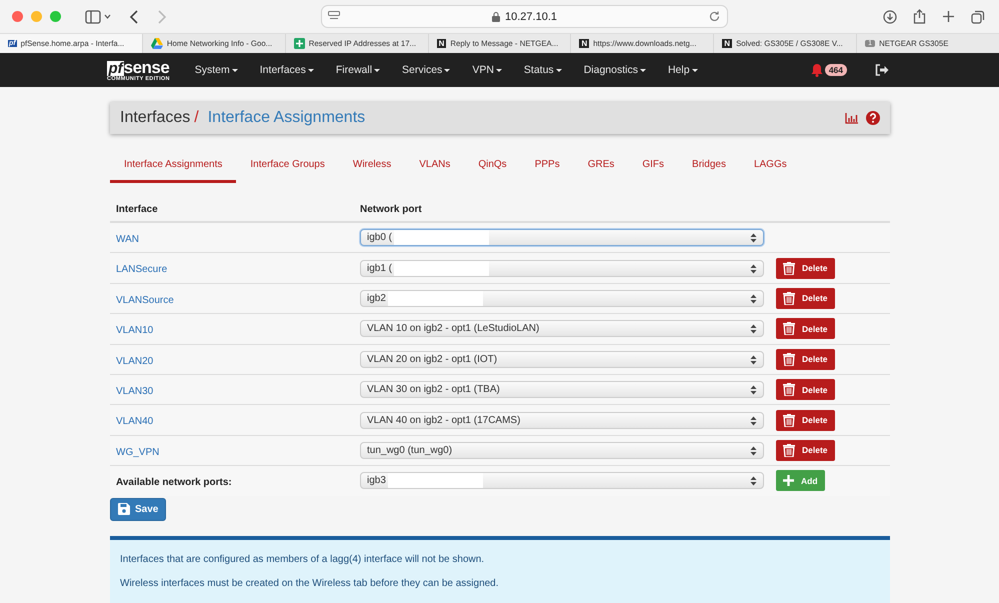  Describe the element at coordinates (835, 70) in the screenshot. I see `notification-count: 464` at that location.